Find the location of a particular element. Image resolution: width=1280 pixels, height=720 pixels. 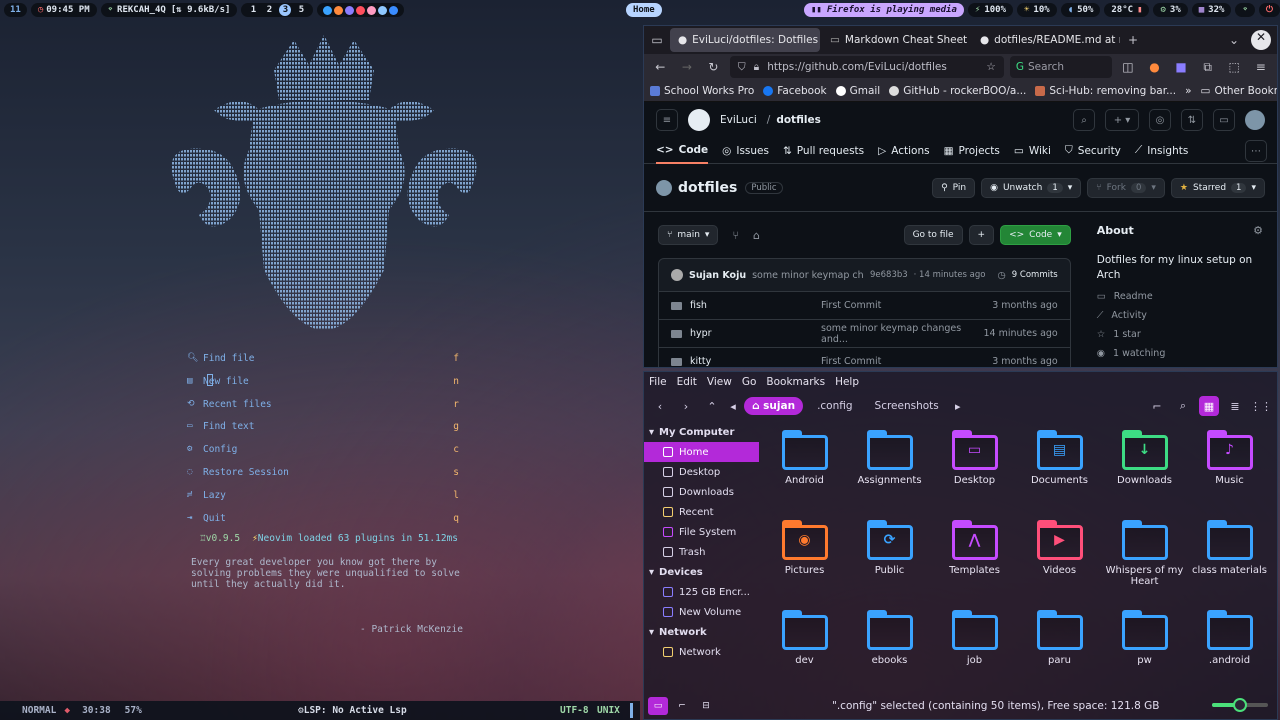

repo-title: dotfiles is located at coordinates (707, 188).